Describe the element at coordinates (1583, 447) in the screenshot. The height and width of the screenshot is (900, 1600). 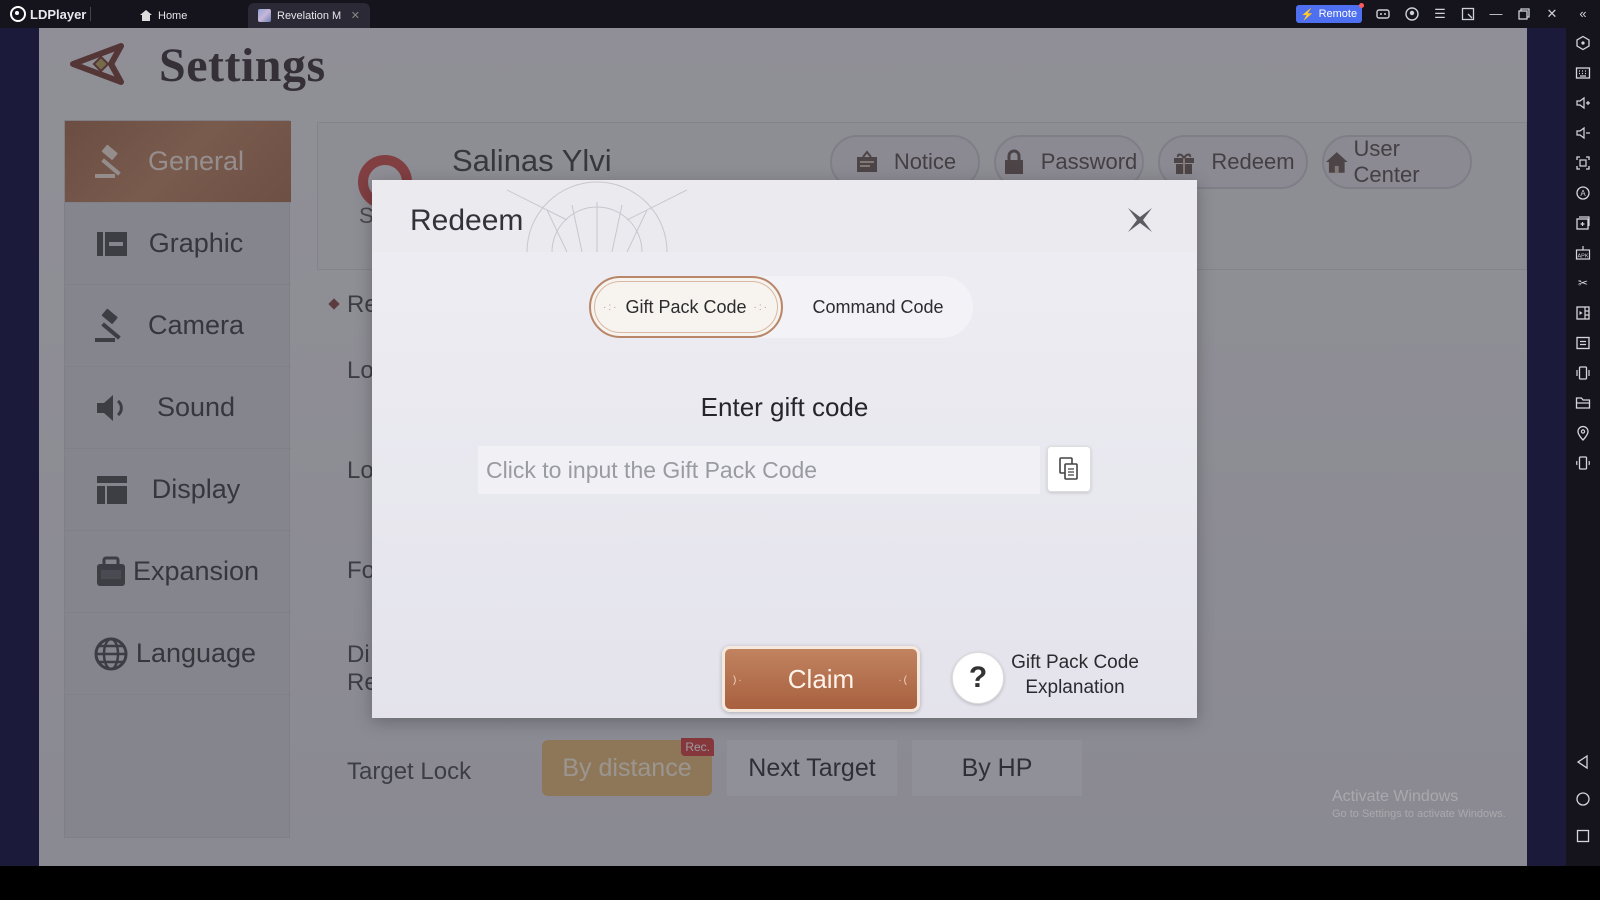
I see `right-toolbar: A APK ✂` at that location.